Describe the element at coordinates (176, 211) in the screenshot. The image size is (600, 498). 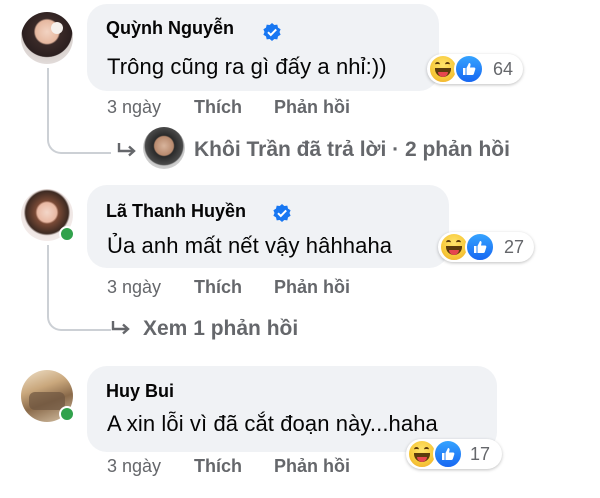
I see `comment-author: Lã Thanh Huyền` at that location.